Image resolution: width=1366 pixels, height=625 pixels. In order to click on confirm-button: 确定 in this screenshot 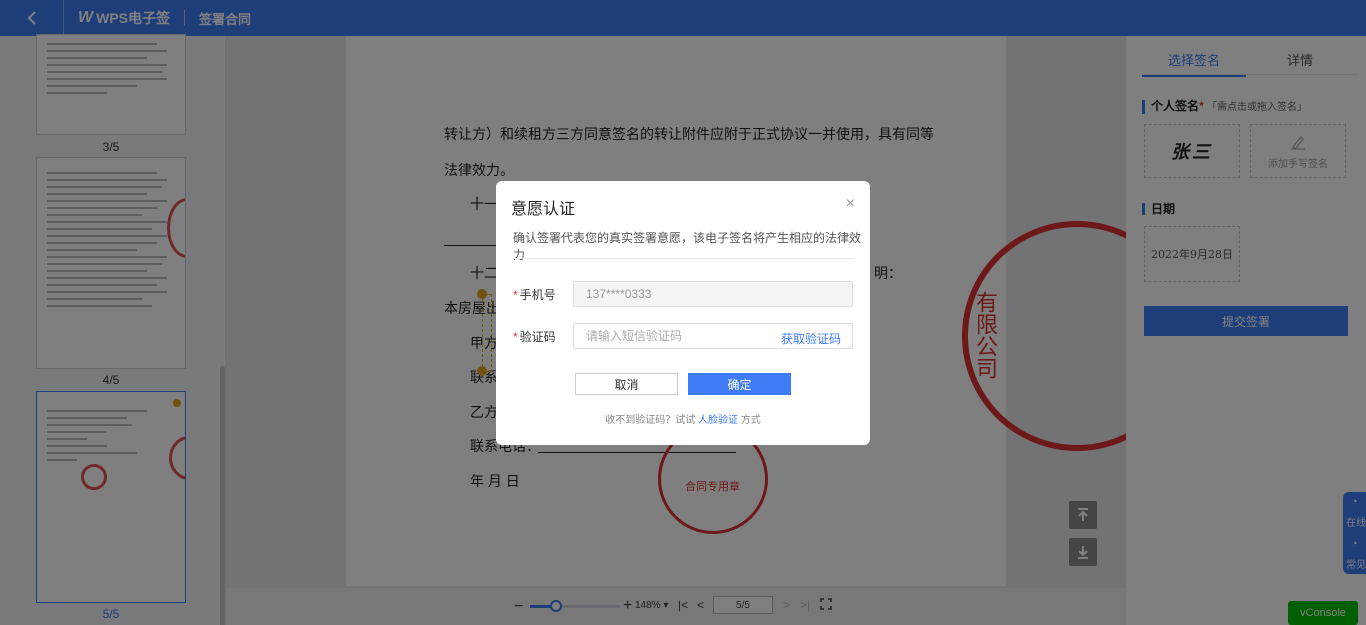, I will do `click(739, 384)`.